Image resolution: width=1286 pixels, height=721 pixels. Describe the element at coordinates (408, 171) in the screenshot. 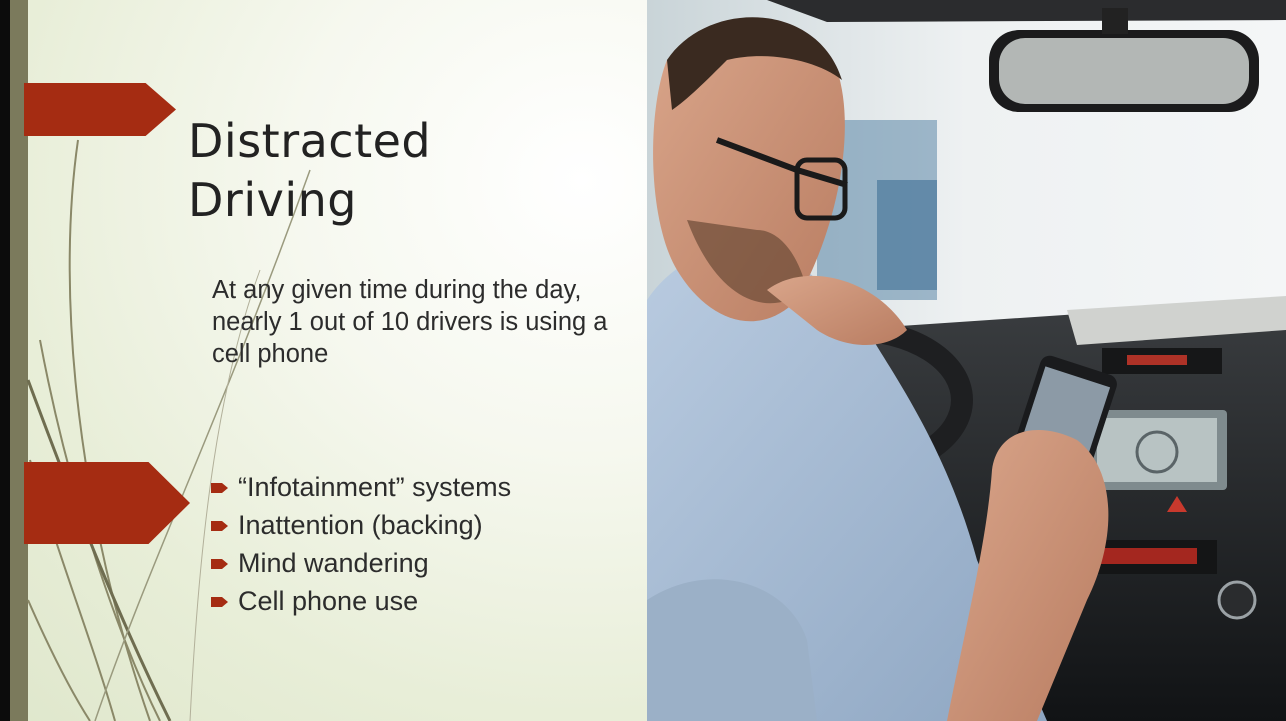

I see `slide-title: Distracted Driving` at that location.